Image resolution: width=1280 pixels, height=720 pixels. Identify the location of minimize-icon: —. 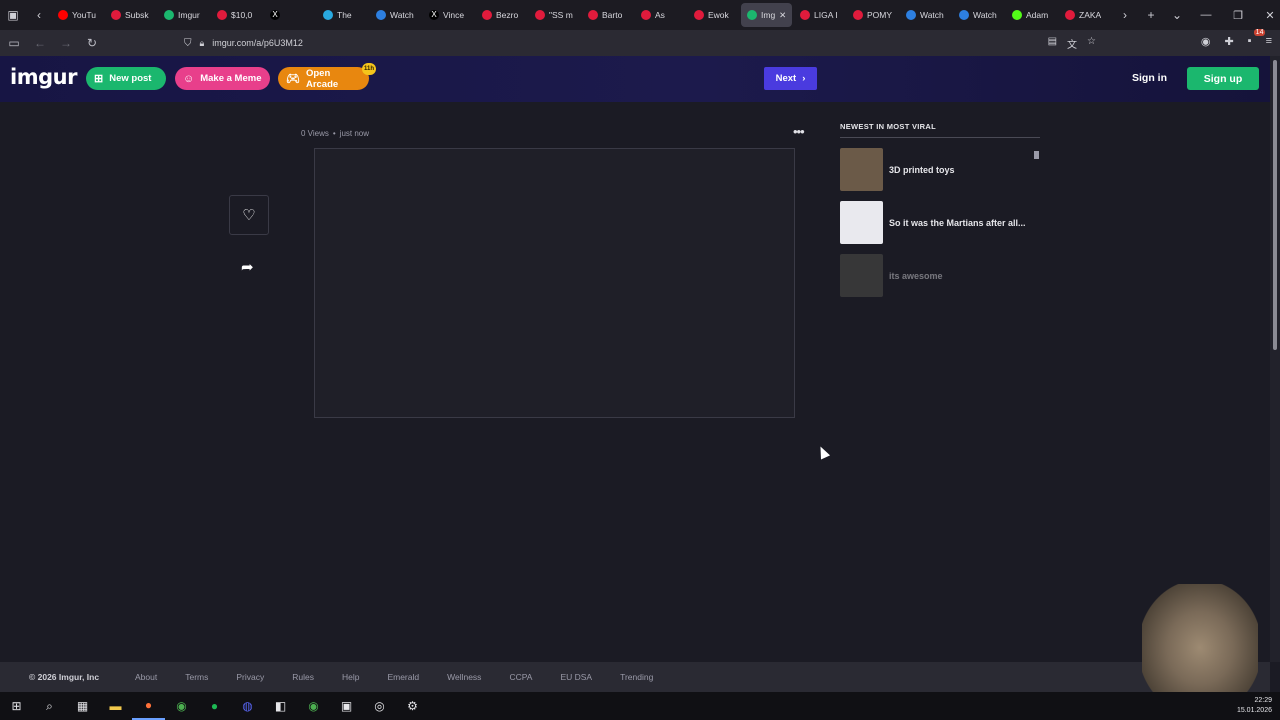
(1206, 15).